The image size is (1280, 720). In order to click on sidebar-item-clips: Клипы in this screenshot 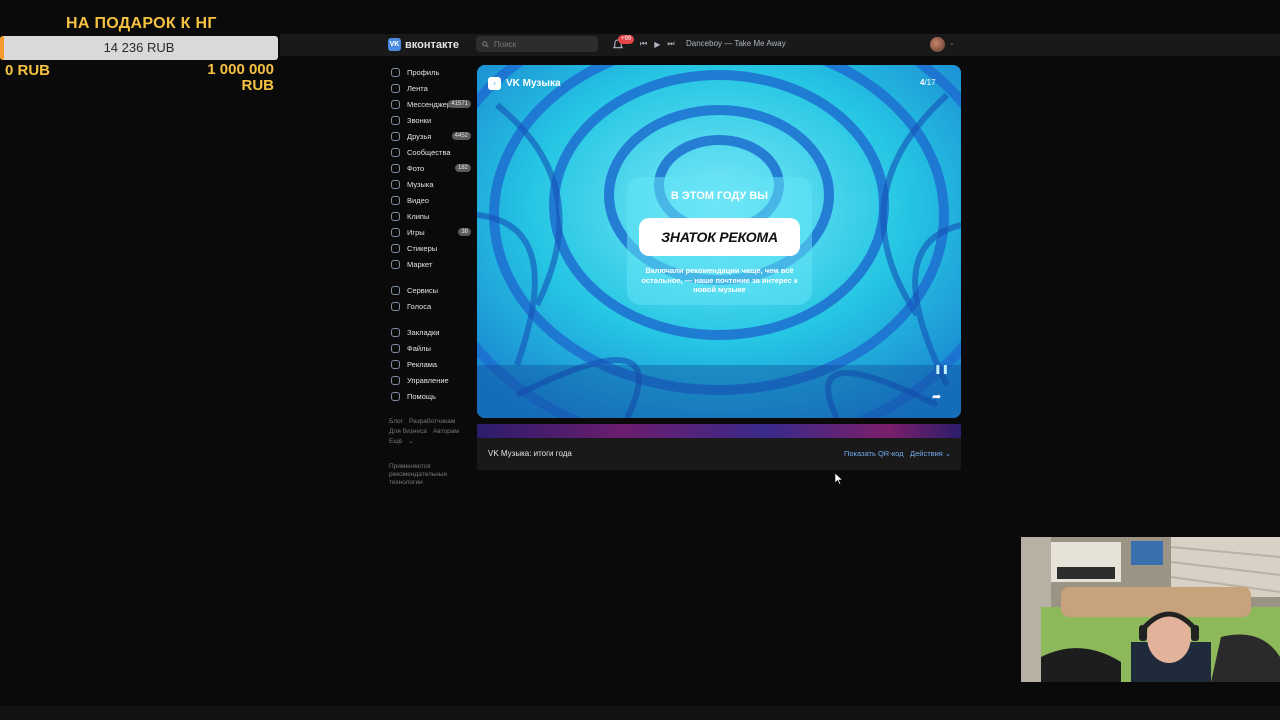, I will do `click(431, 216)`.